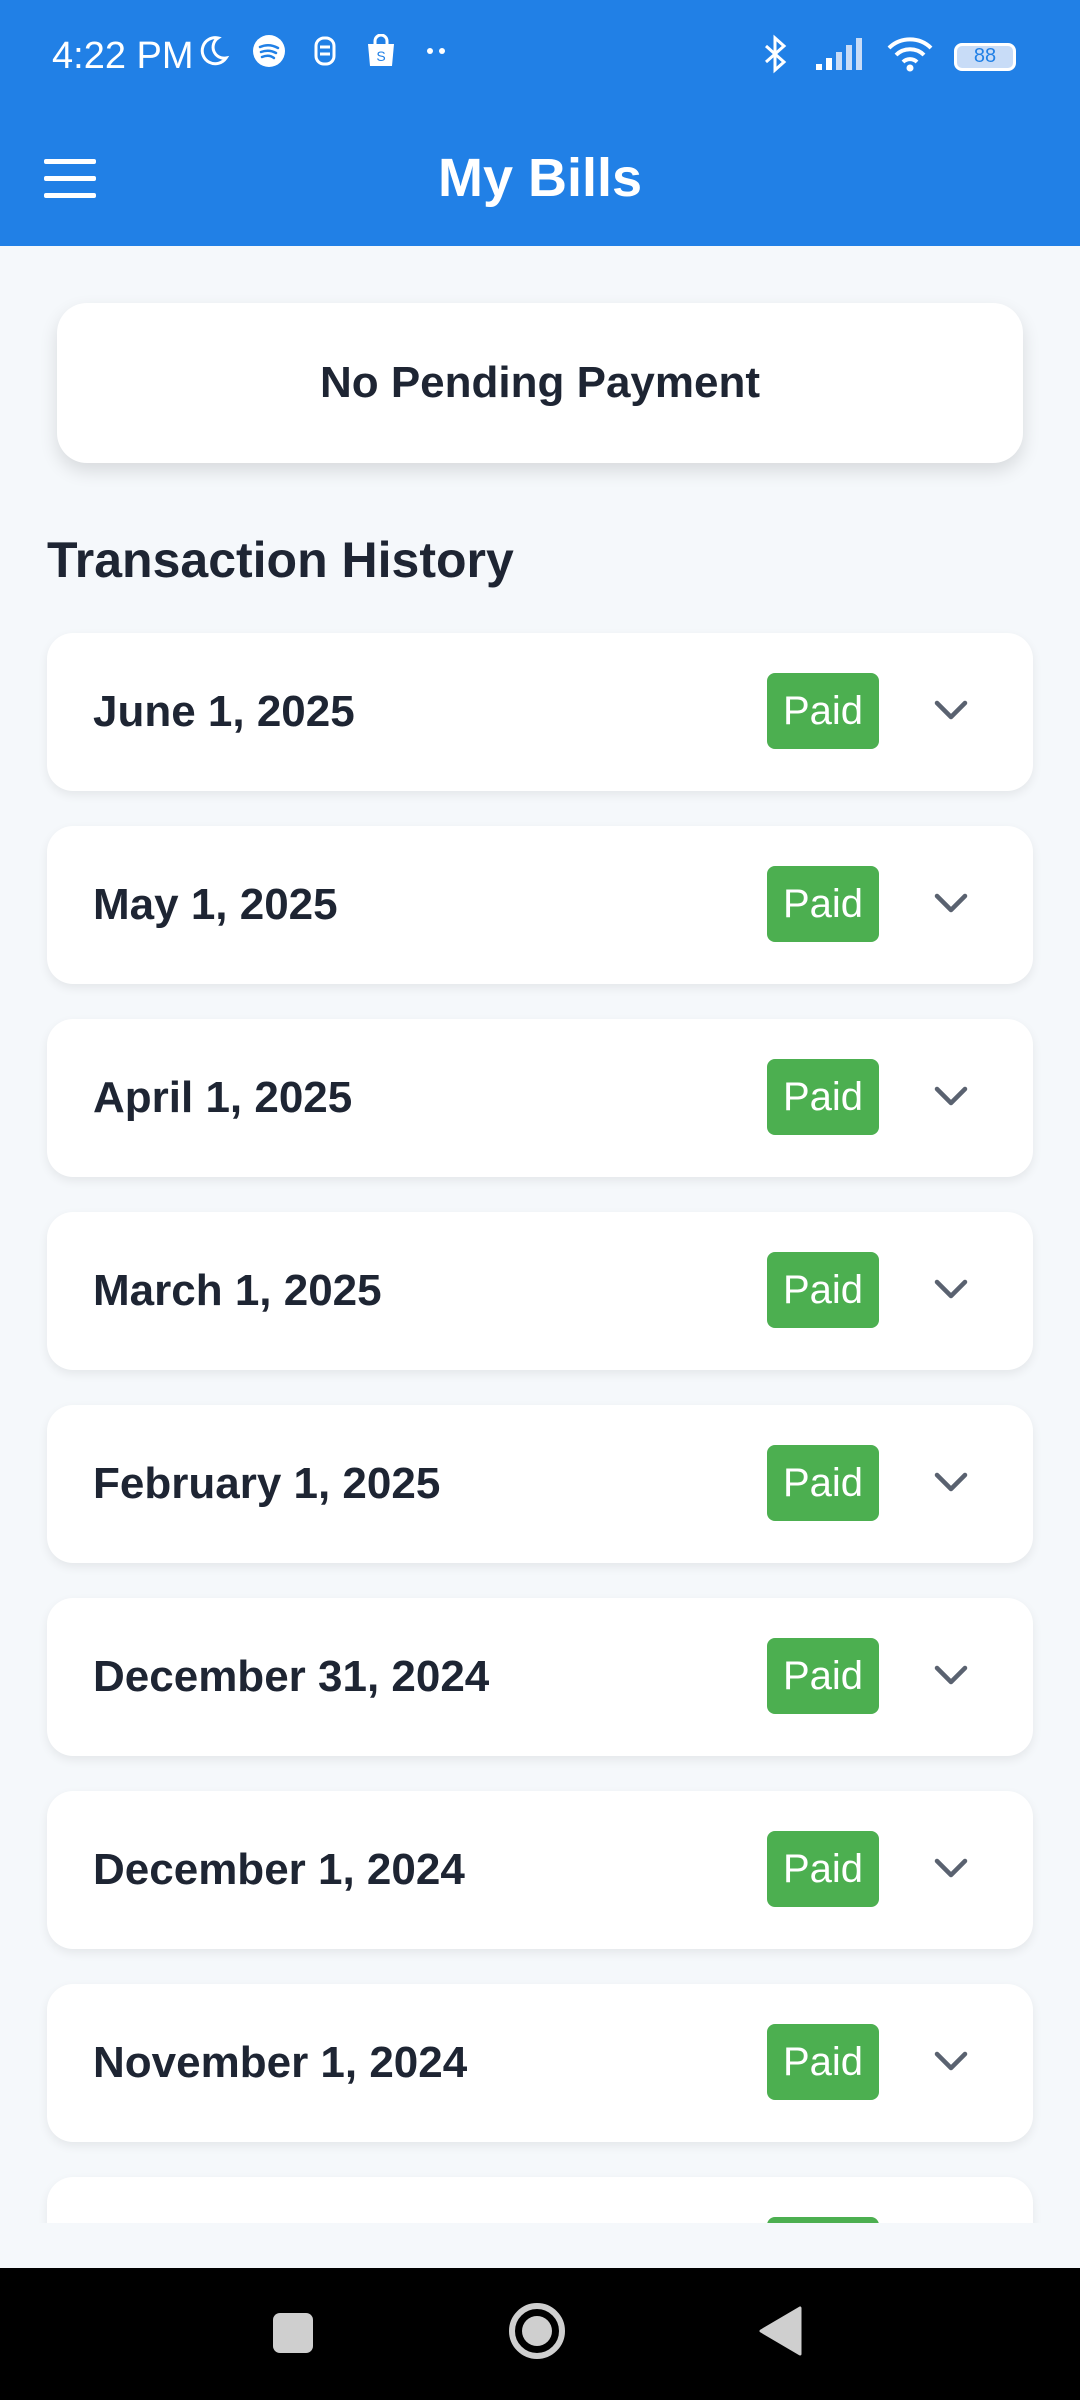 The width and height of the screenshot is (1080, 2400). Describe the element at coordinates (537, 2333) in the screenshot. I see `home-icon` at that location.